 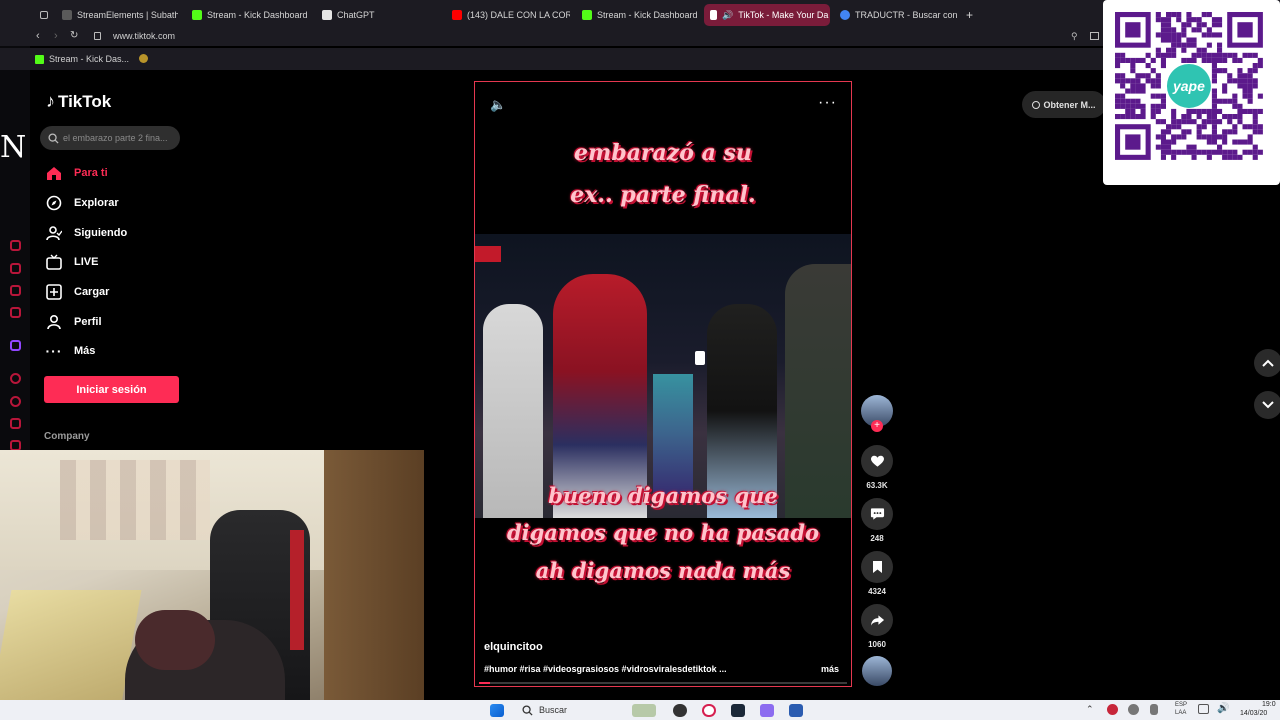 What do you see at coordinates (767, 15) in the screenshot?
I see `tab-tiktok: 🔊 TikTok - Make Your Da` at bounding box center [767, 15].